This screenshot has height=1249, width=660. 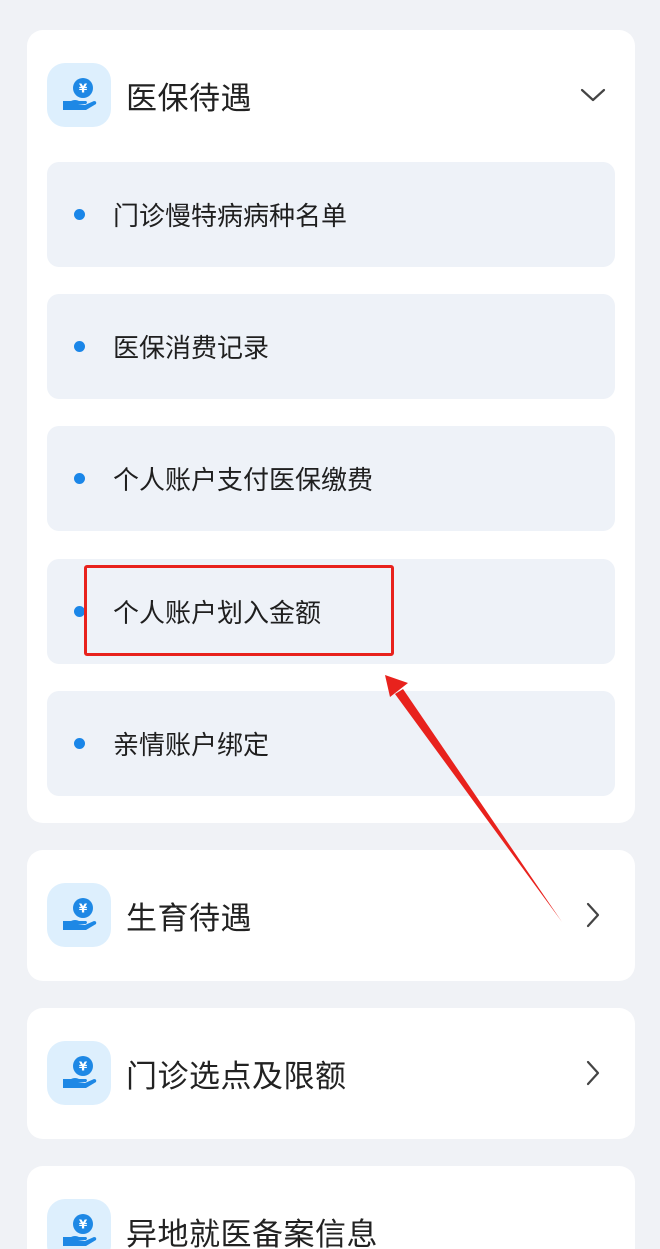 I want to click on section-title: 医保待遇, so click(x=189, y=98).